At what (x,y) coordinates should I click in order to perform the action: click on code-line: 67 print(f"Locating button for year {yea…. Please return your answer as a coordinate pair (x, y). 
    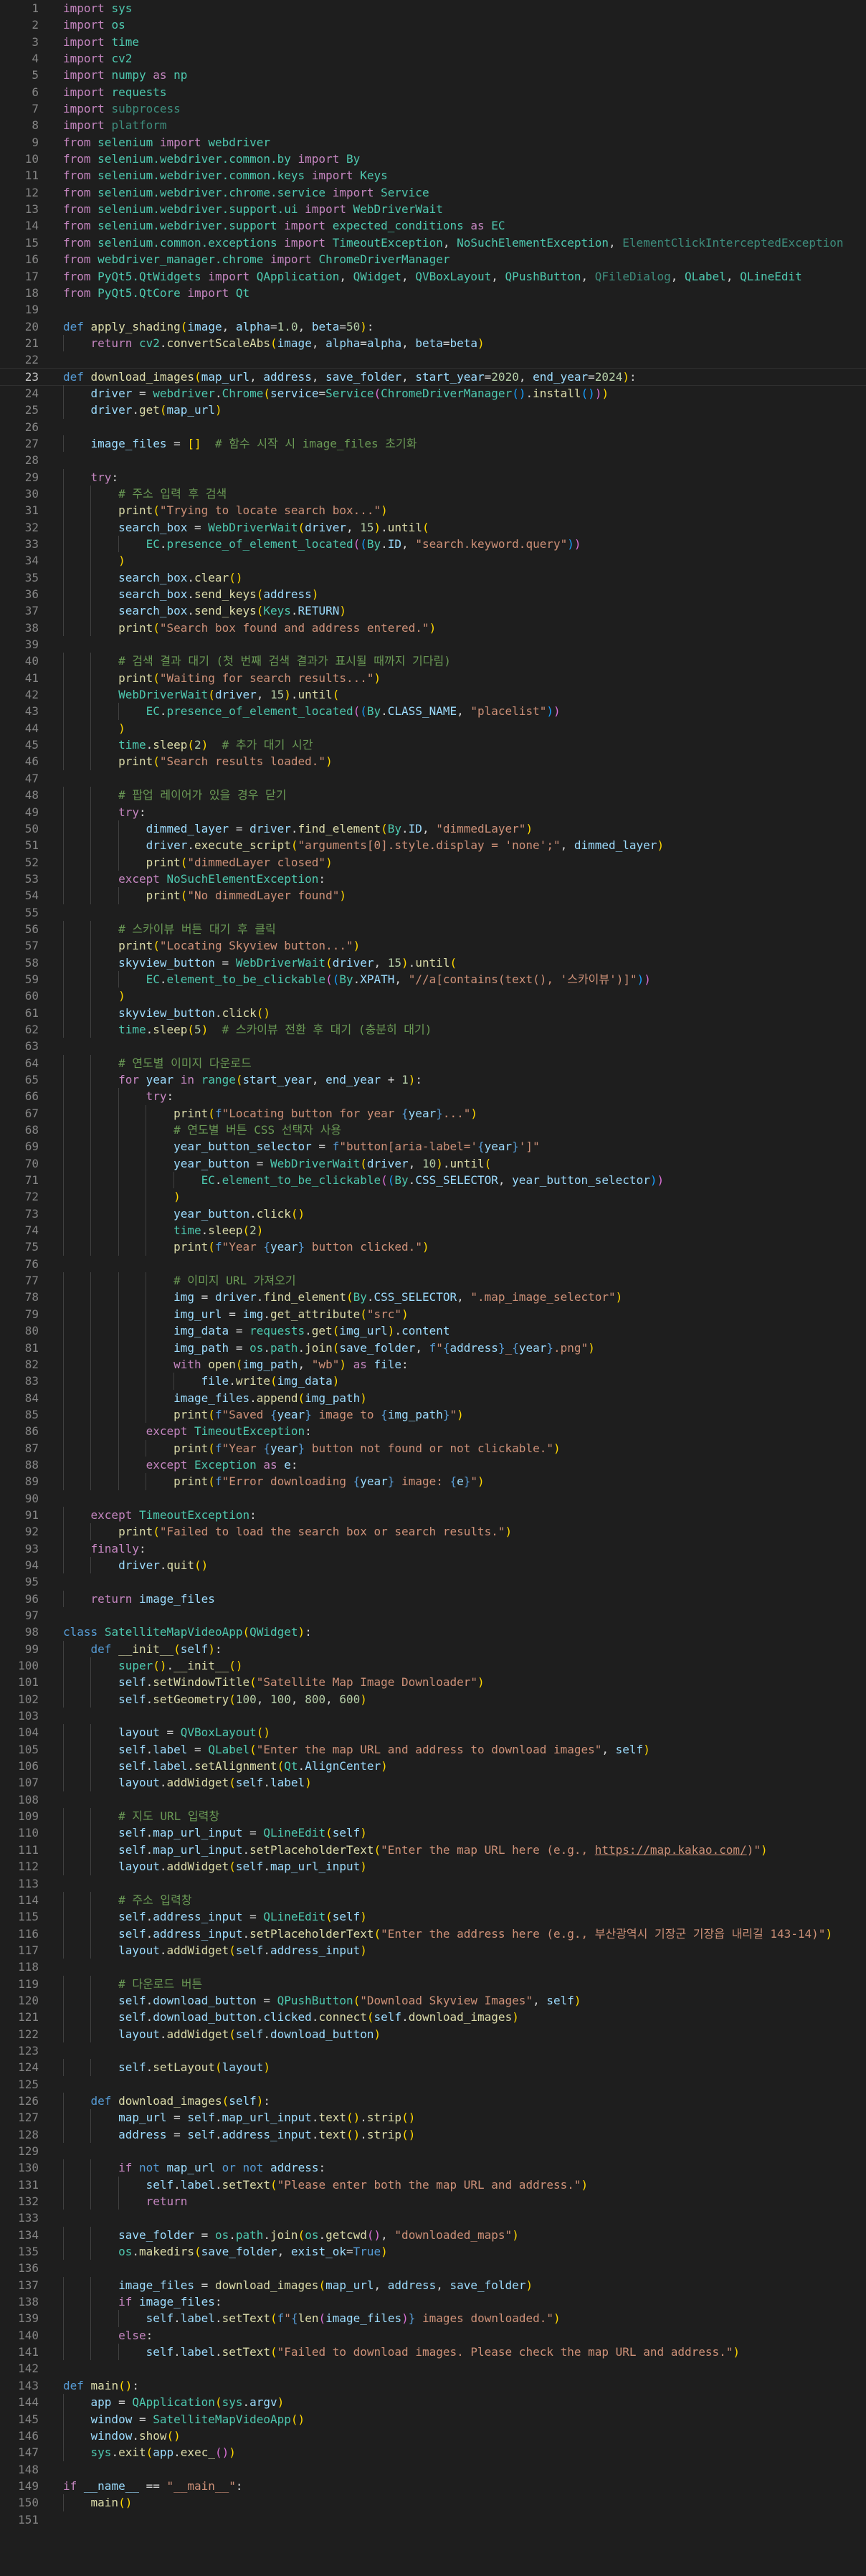
    Looking at the image, I should click on (433, 1113).